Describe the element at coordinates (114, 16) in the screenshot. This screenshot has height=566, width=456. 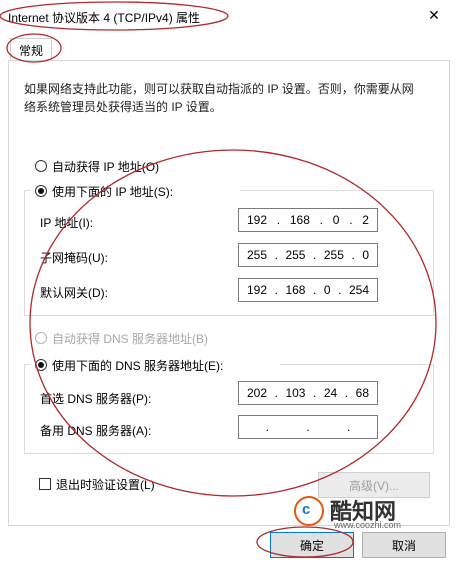
I see `annotation-ellipse-title` at that location.